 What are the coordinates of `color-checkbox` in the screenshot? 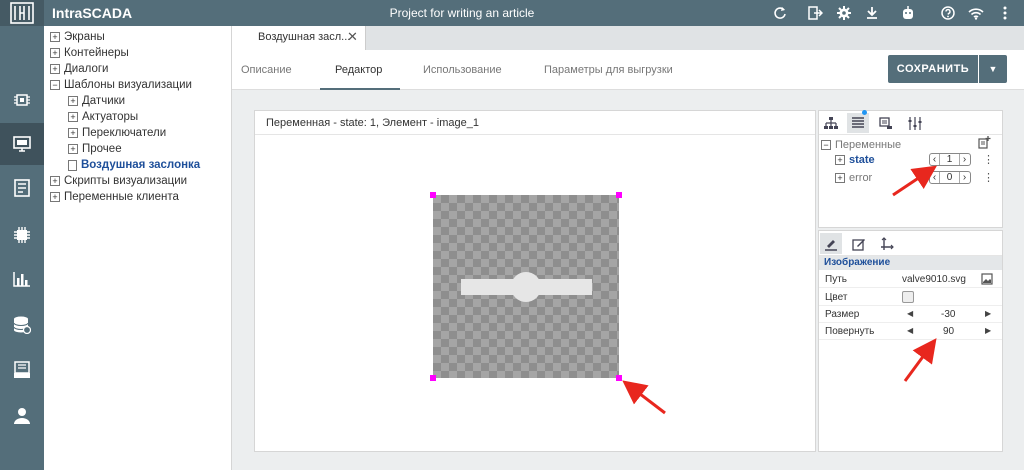 It's located at (908, 297).